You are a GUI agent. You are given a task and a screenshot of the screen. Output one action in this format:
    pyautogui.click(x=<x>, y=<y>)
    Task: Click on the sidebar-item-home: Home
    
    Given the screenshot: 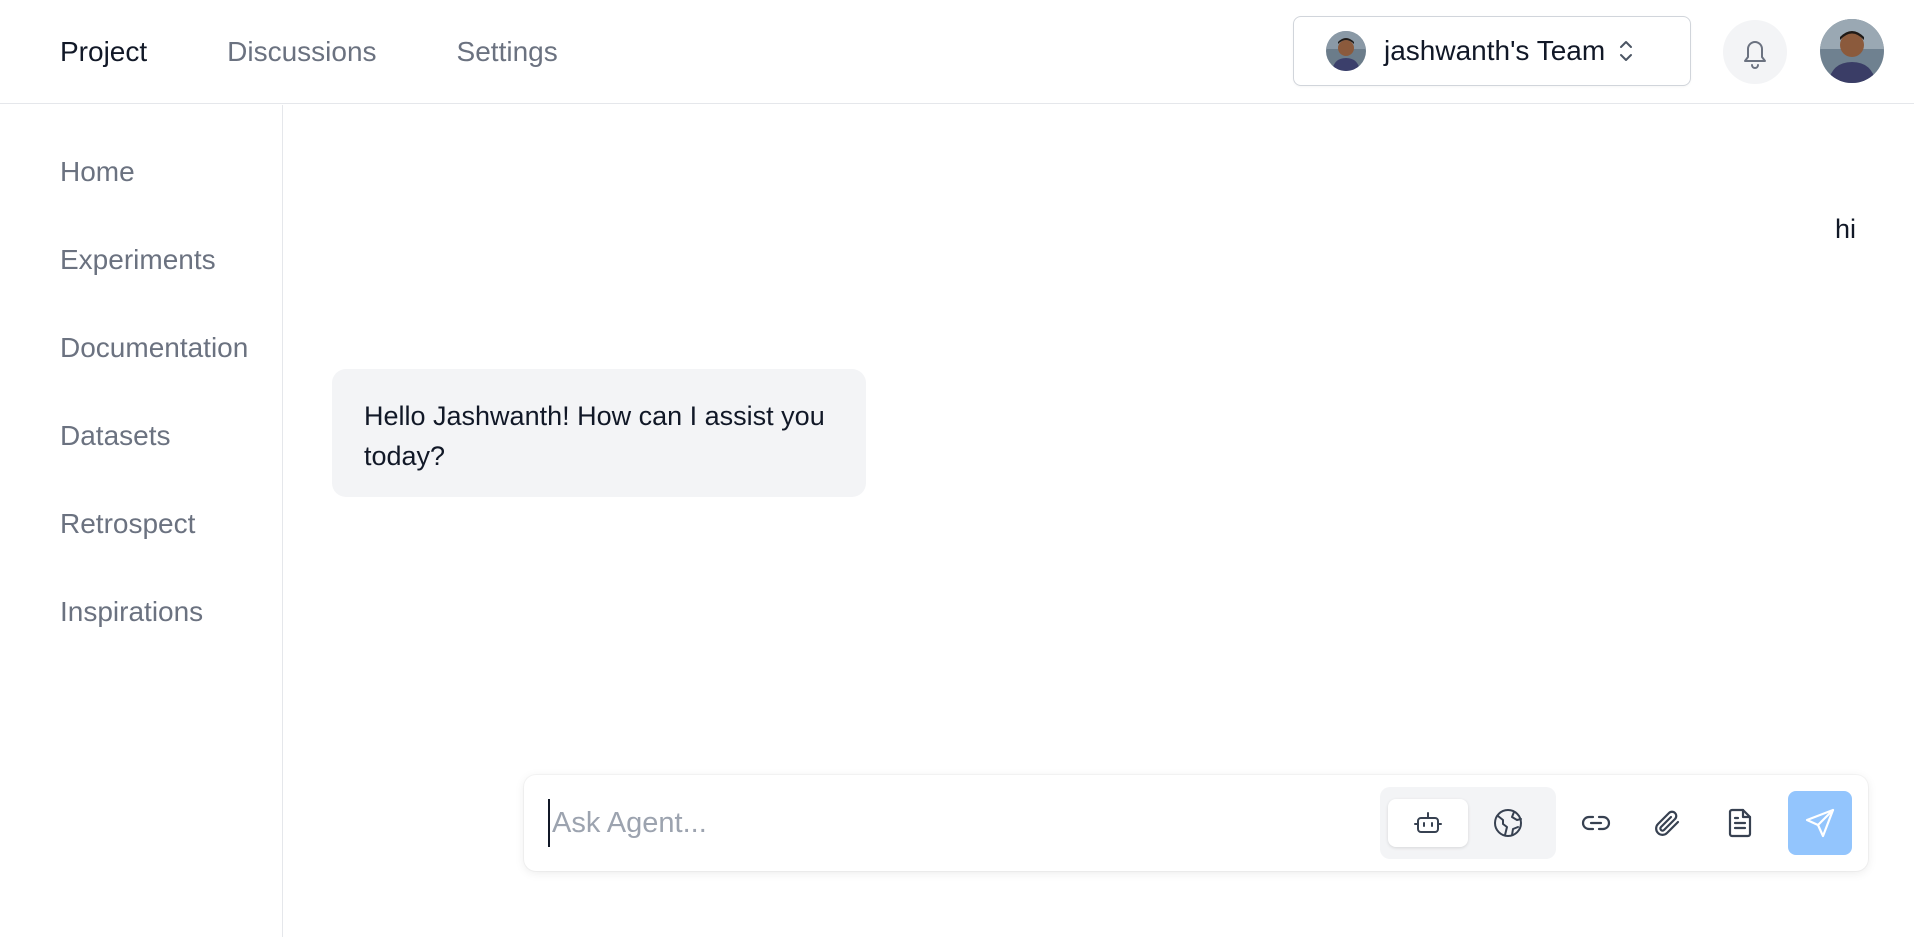 What is the action you would take?
    pyautogui.click(x=97, y=172)
    